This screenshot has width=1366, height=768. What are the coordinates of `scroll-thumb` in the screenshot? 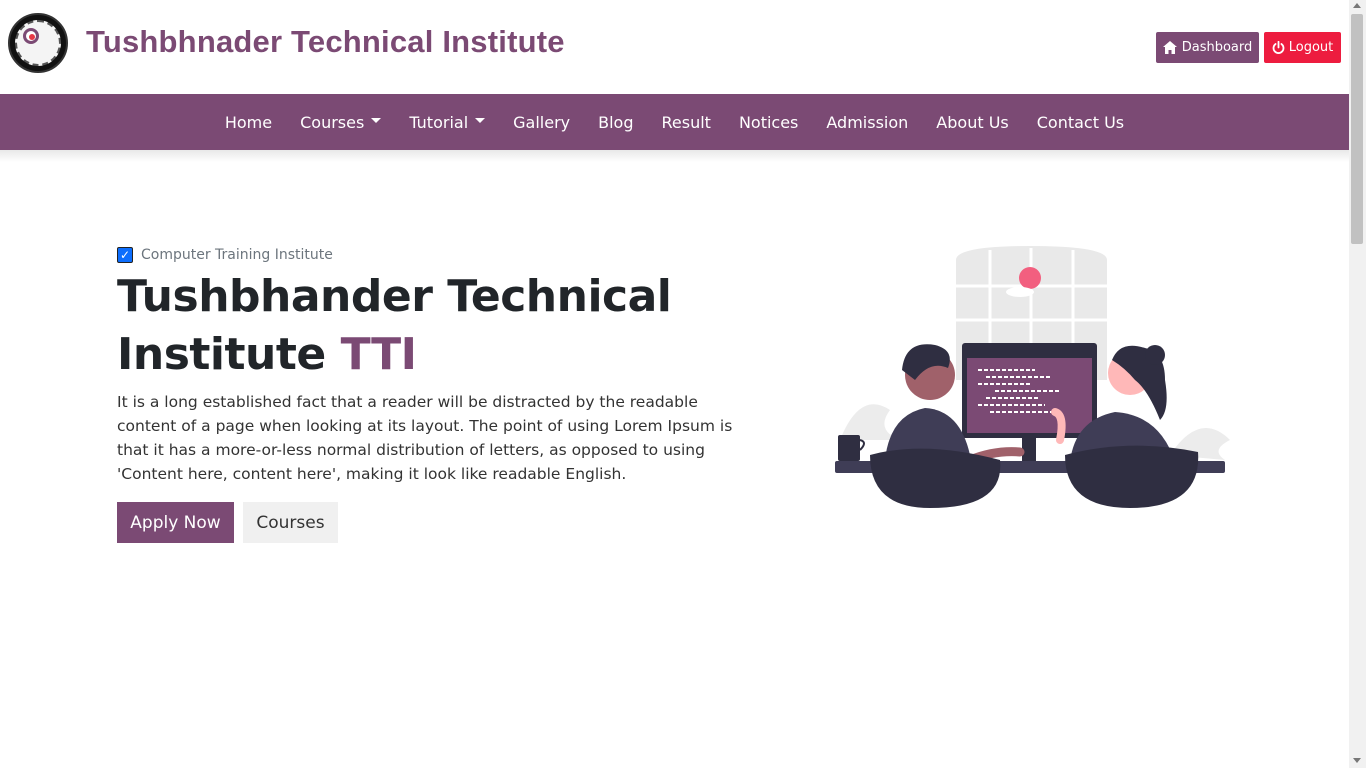 It's located at (1357, 129).